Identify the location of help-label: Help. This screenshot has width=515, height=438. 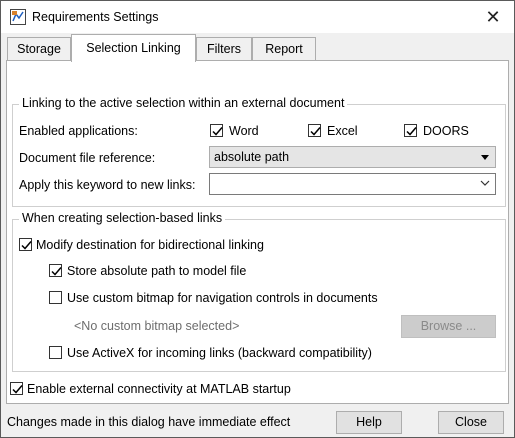
(369, 422).